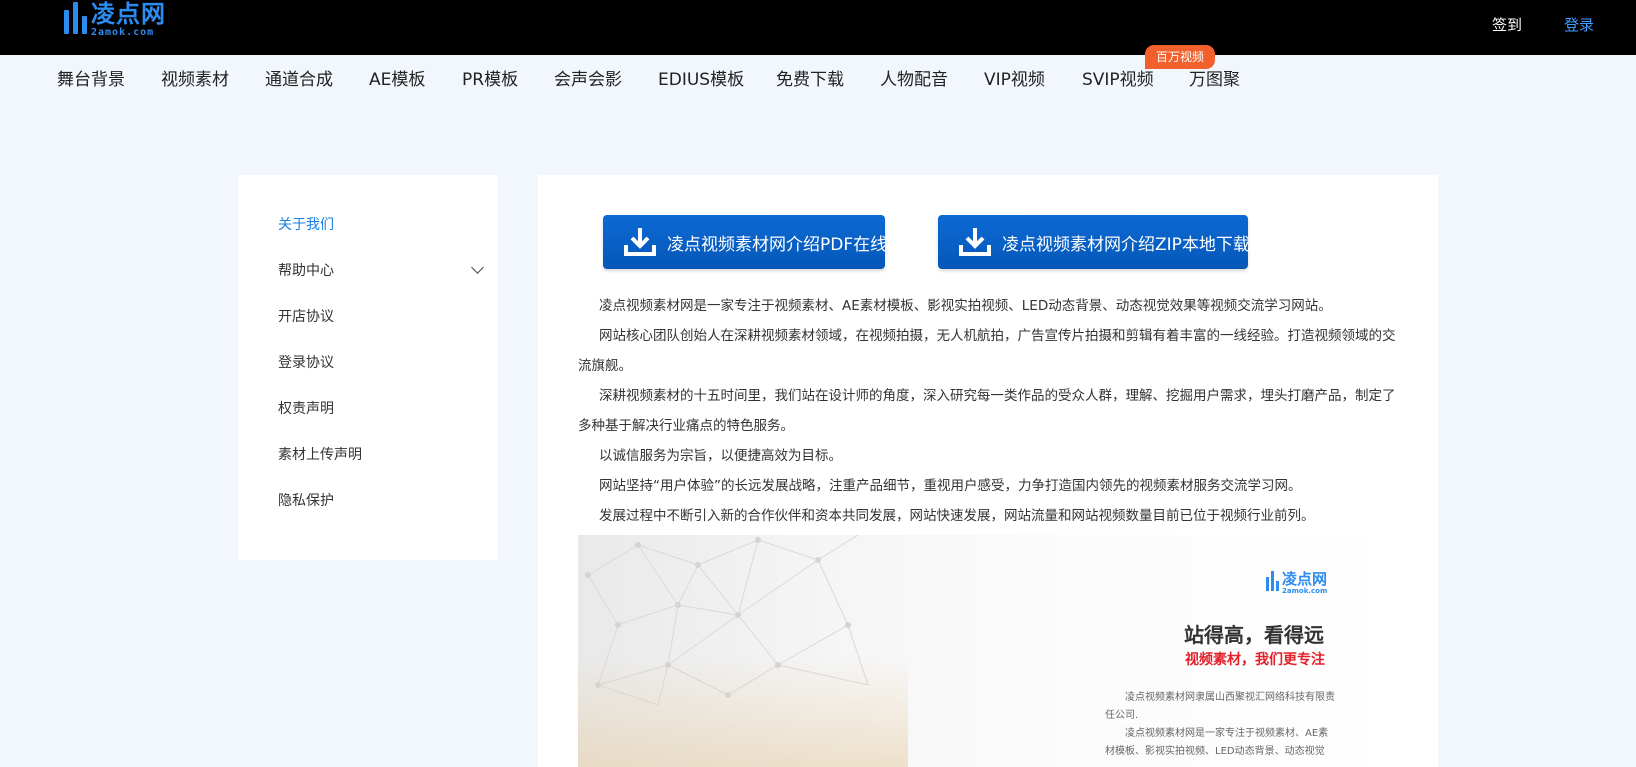 The width and height of the screenshot is (1636, 767). Describe the element at coordinates (818, 27) in the screenshot. I see `top-bar: 凌点网 2amok.com 签到 登录` at that location.